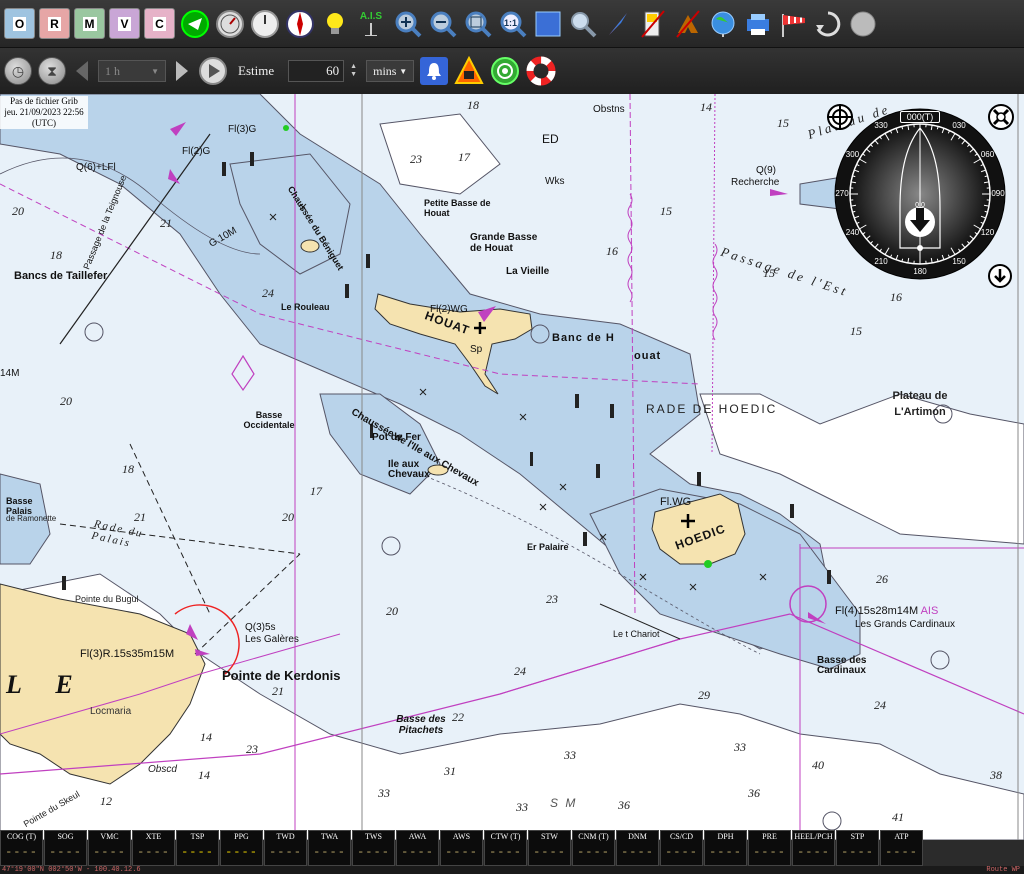  Describe the element at coordinates (469, 70) in the screenshot. I see `warning-icon` at that location.